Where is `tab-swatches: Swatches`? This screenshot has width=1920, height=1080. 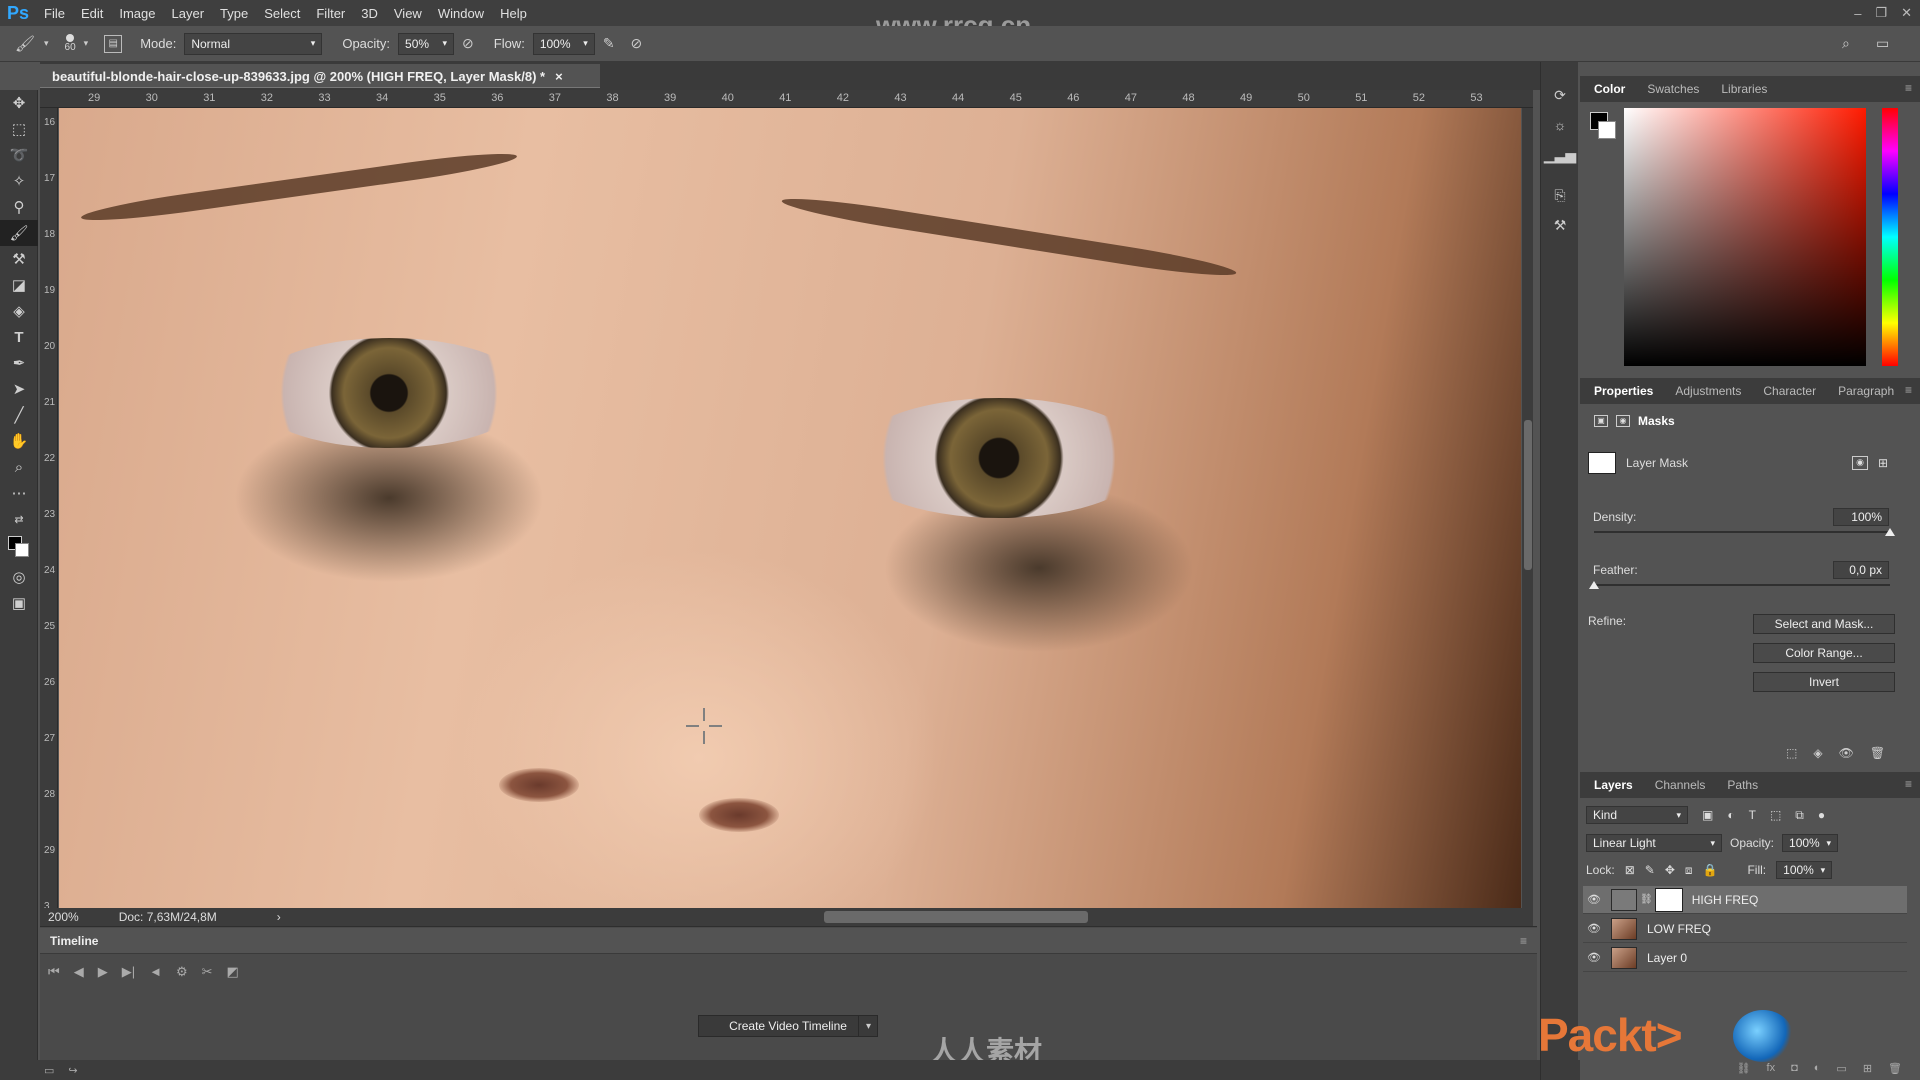
tab-swatches: Swatches is located at coordinates (1673, 89).